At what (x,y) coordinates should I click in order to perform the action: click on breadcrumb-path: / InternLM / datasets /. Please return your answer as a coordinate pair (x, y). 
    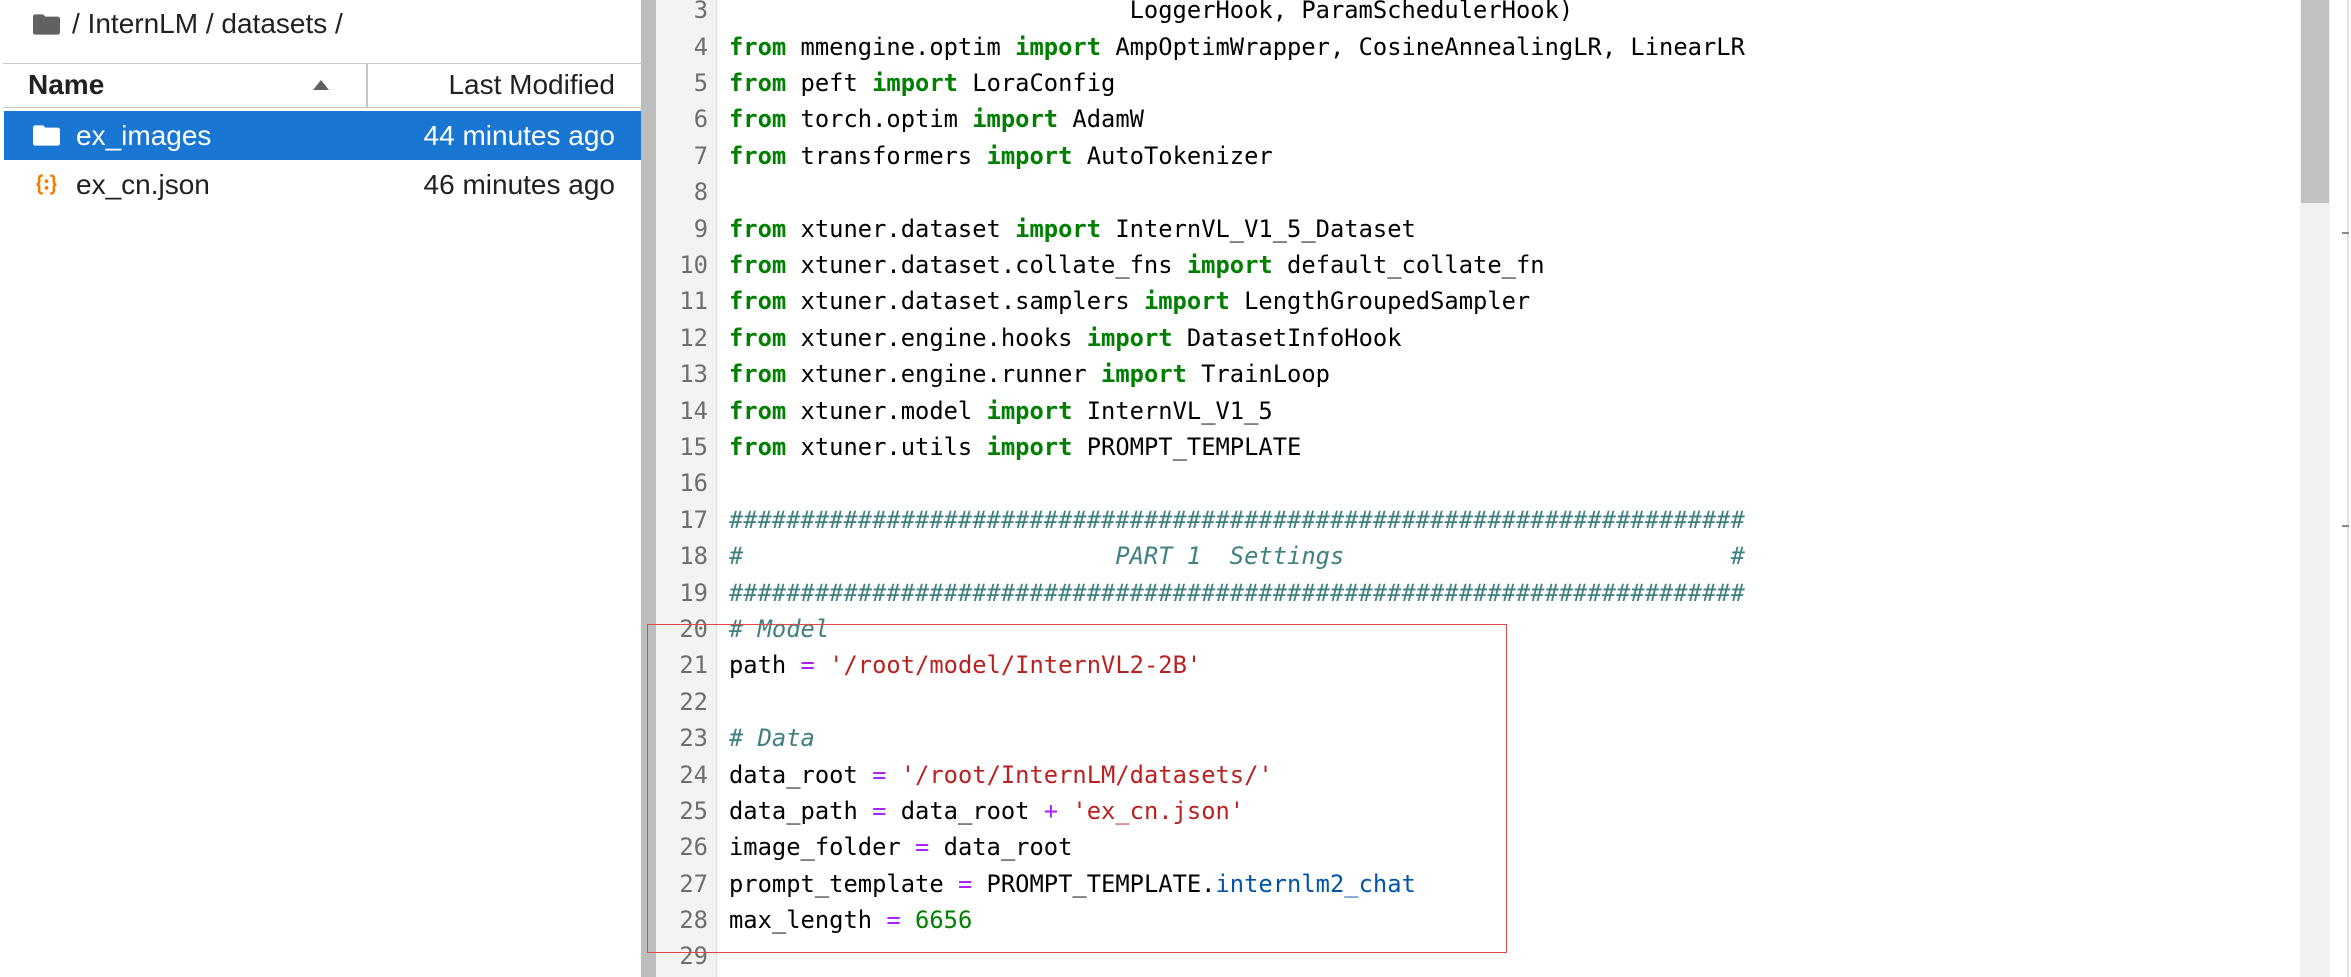
    Looking at the image, I should click on (207, 24).